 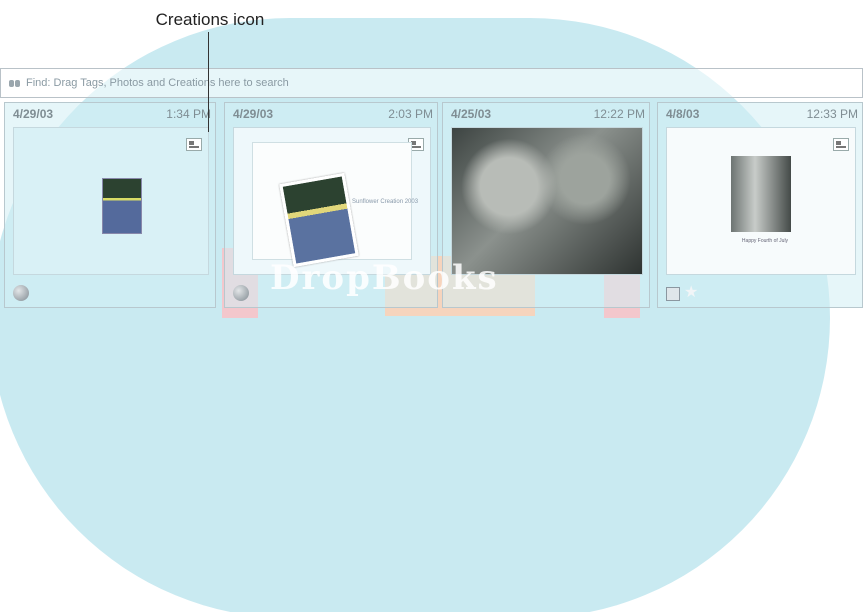 What do you see at coordinates (691, 292) in the screenshot?
I see `star-icon: ★` at bounding box center [691, 292].